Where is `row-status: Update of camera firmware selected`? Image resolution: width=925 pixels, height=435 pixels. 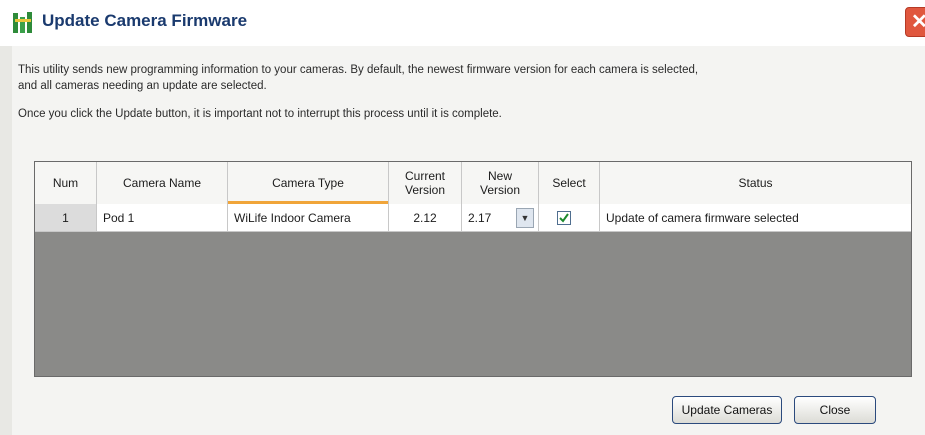 row-status: Update of camera firmware selected is located at coordinates (755, 218).